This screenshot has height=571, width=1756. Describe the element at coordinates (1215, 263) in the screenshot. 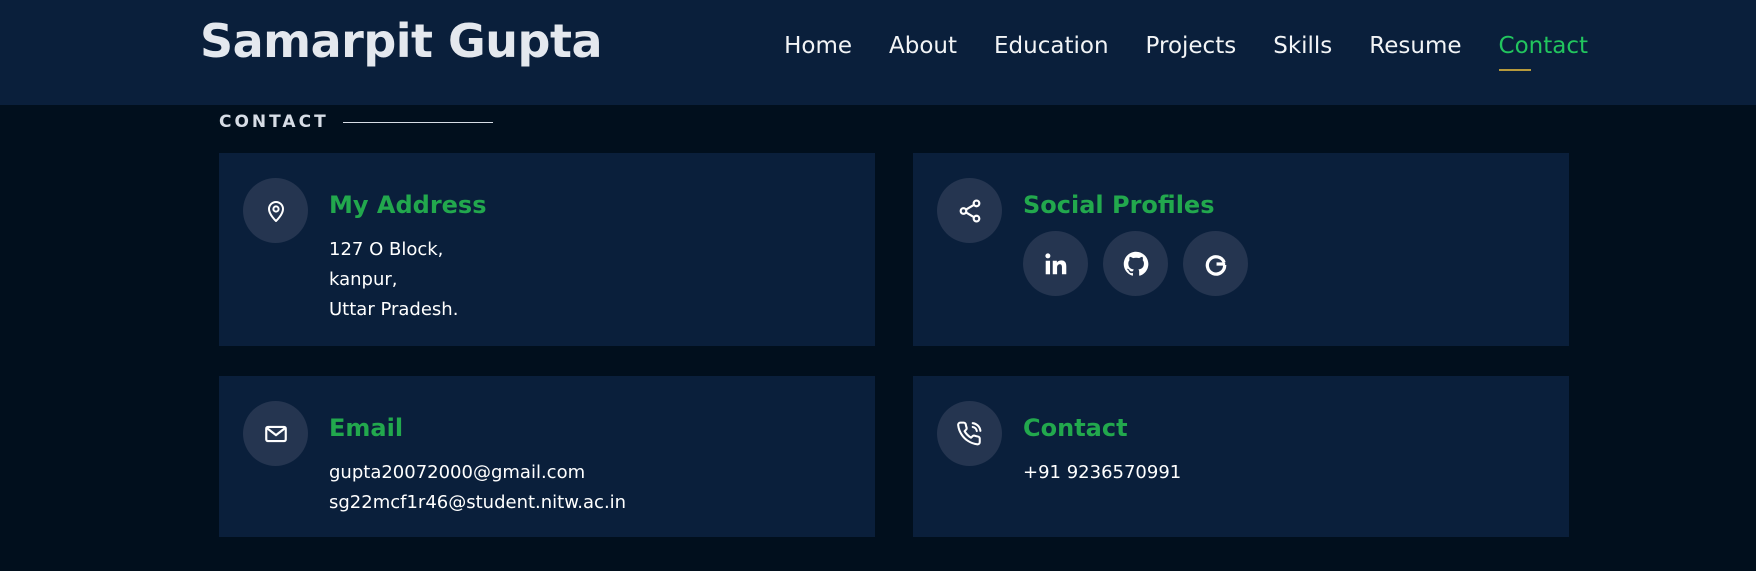

I see `google-icon` at that location.